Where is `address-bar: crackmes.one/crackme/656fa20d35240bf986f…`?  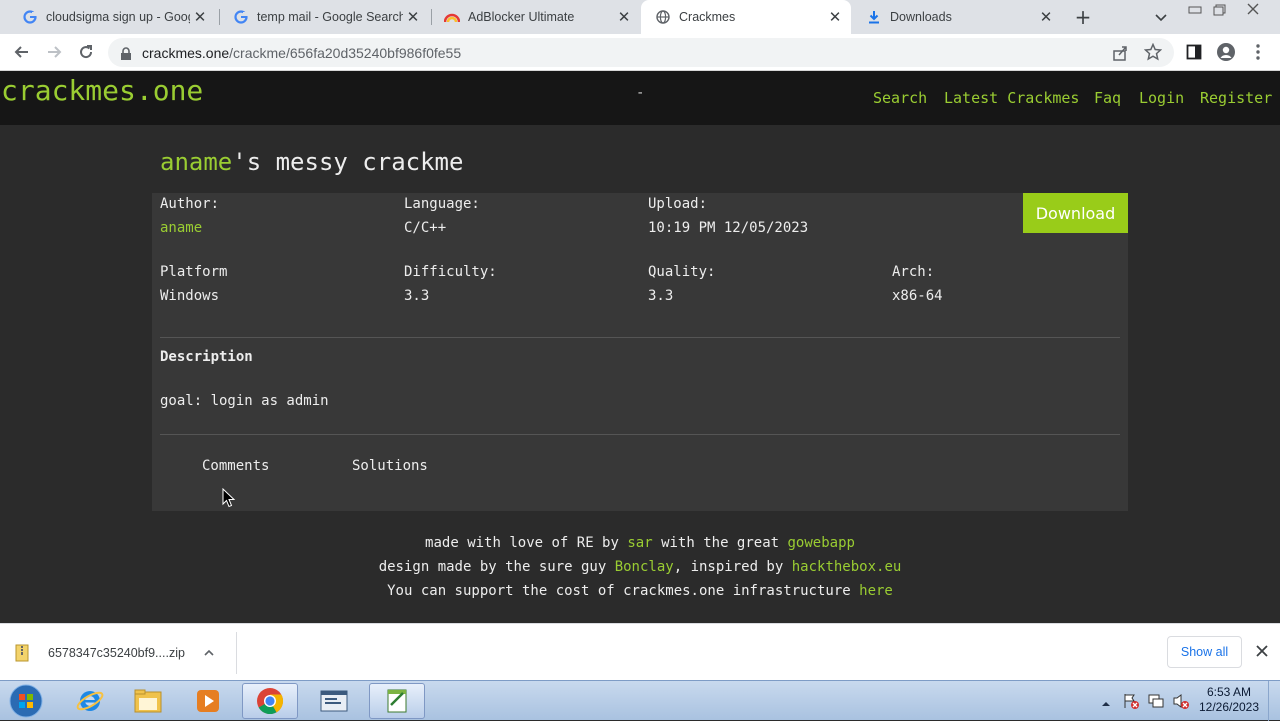 address-bar: crackmes.one/crackme/656fa20d35240bf986f… is located at coordinates (641, 52).